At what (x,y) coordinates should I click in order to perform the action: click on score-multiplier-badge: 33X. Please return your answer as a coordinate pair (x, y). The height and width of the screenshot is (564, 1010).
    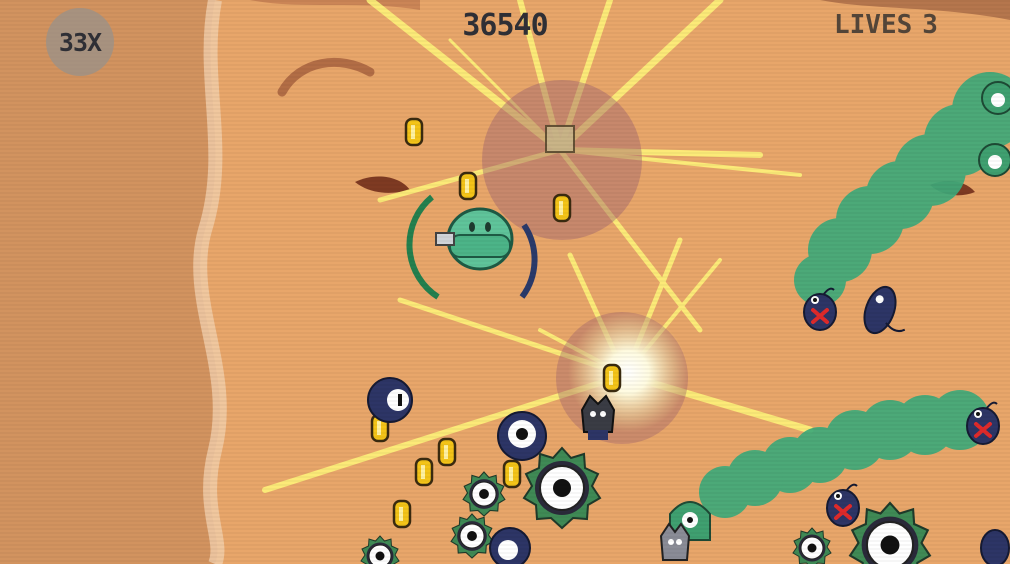
    Looking at the image, I should click on (80, 42).